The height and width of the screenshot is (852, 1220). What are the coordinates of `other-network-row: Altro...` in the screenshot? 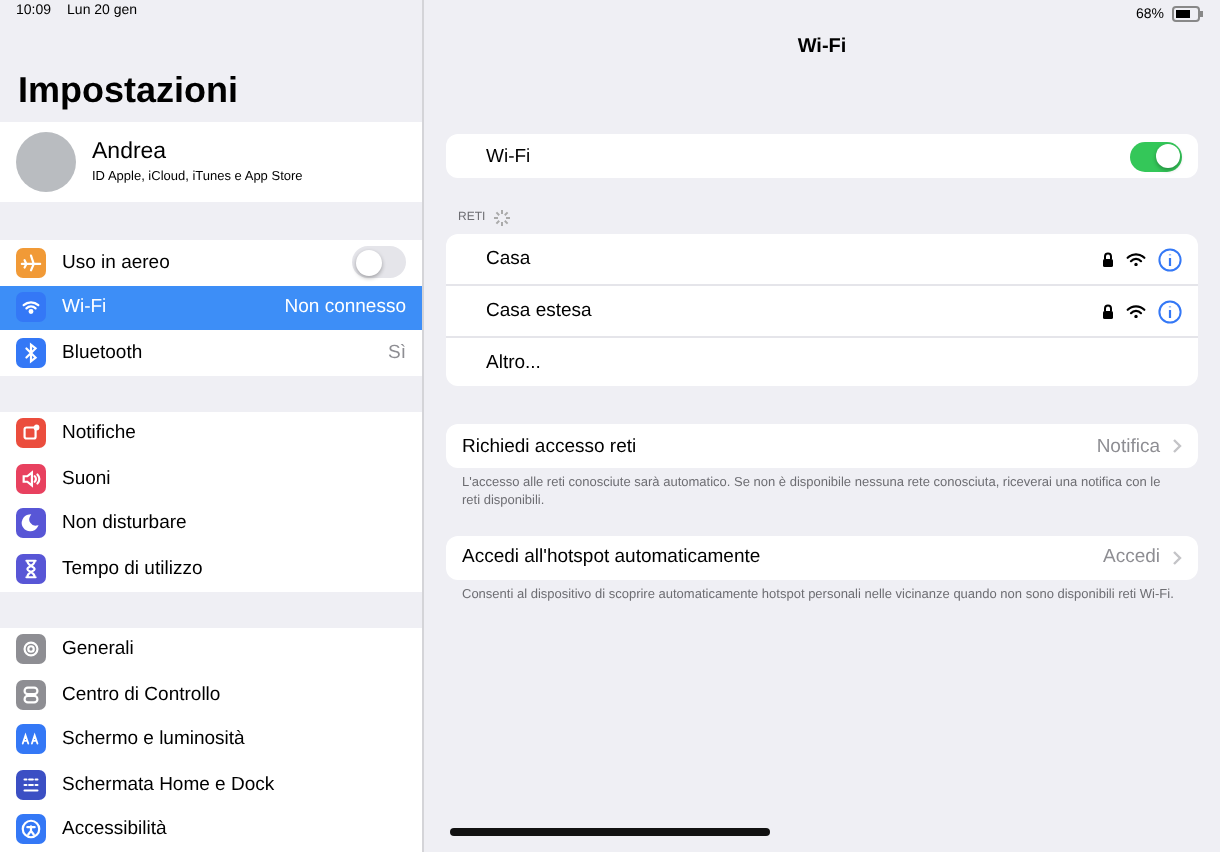 It's located at (822, 361).